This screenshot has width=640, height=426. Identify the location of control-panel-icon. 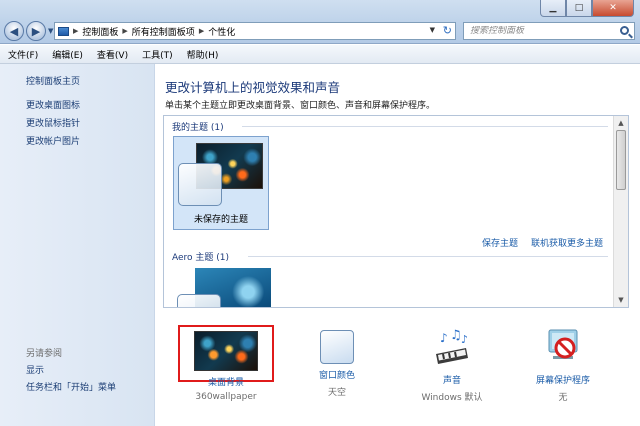
(63, 31).